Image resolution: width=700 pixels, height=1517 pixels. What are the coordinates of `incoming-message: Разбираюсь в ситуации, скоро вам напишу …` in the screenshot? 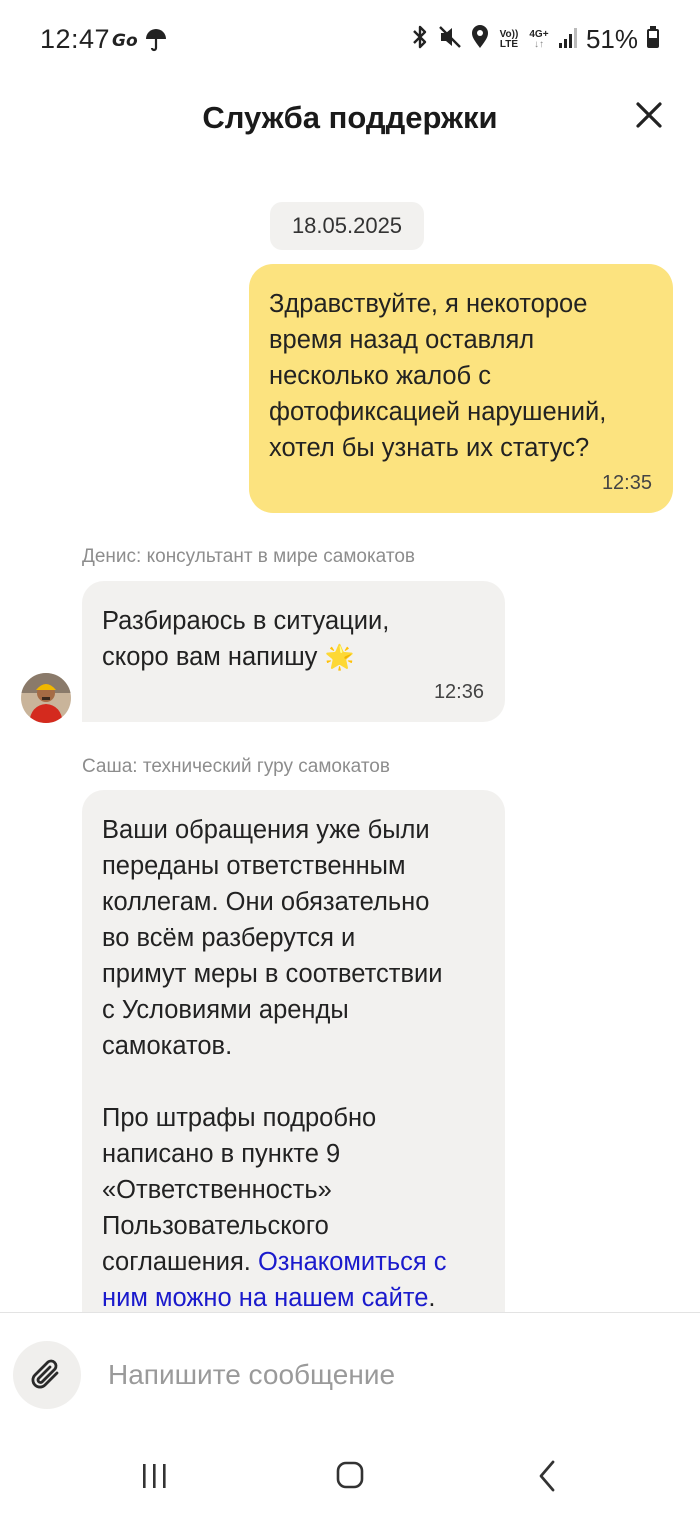 It's located at (293, 651).